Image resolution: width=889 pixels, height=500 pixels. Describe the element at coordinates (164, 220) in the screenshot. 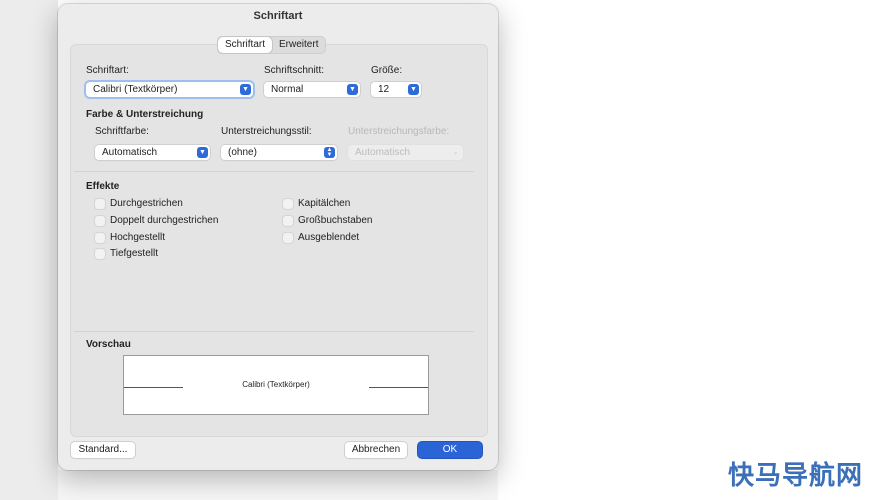

I see `checkbox-label: Doppelt durchgestrichen` at that location.